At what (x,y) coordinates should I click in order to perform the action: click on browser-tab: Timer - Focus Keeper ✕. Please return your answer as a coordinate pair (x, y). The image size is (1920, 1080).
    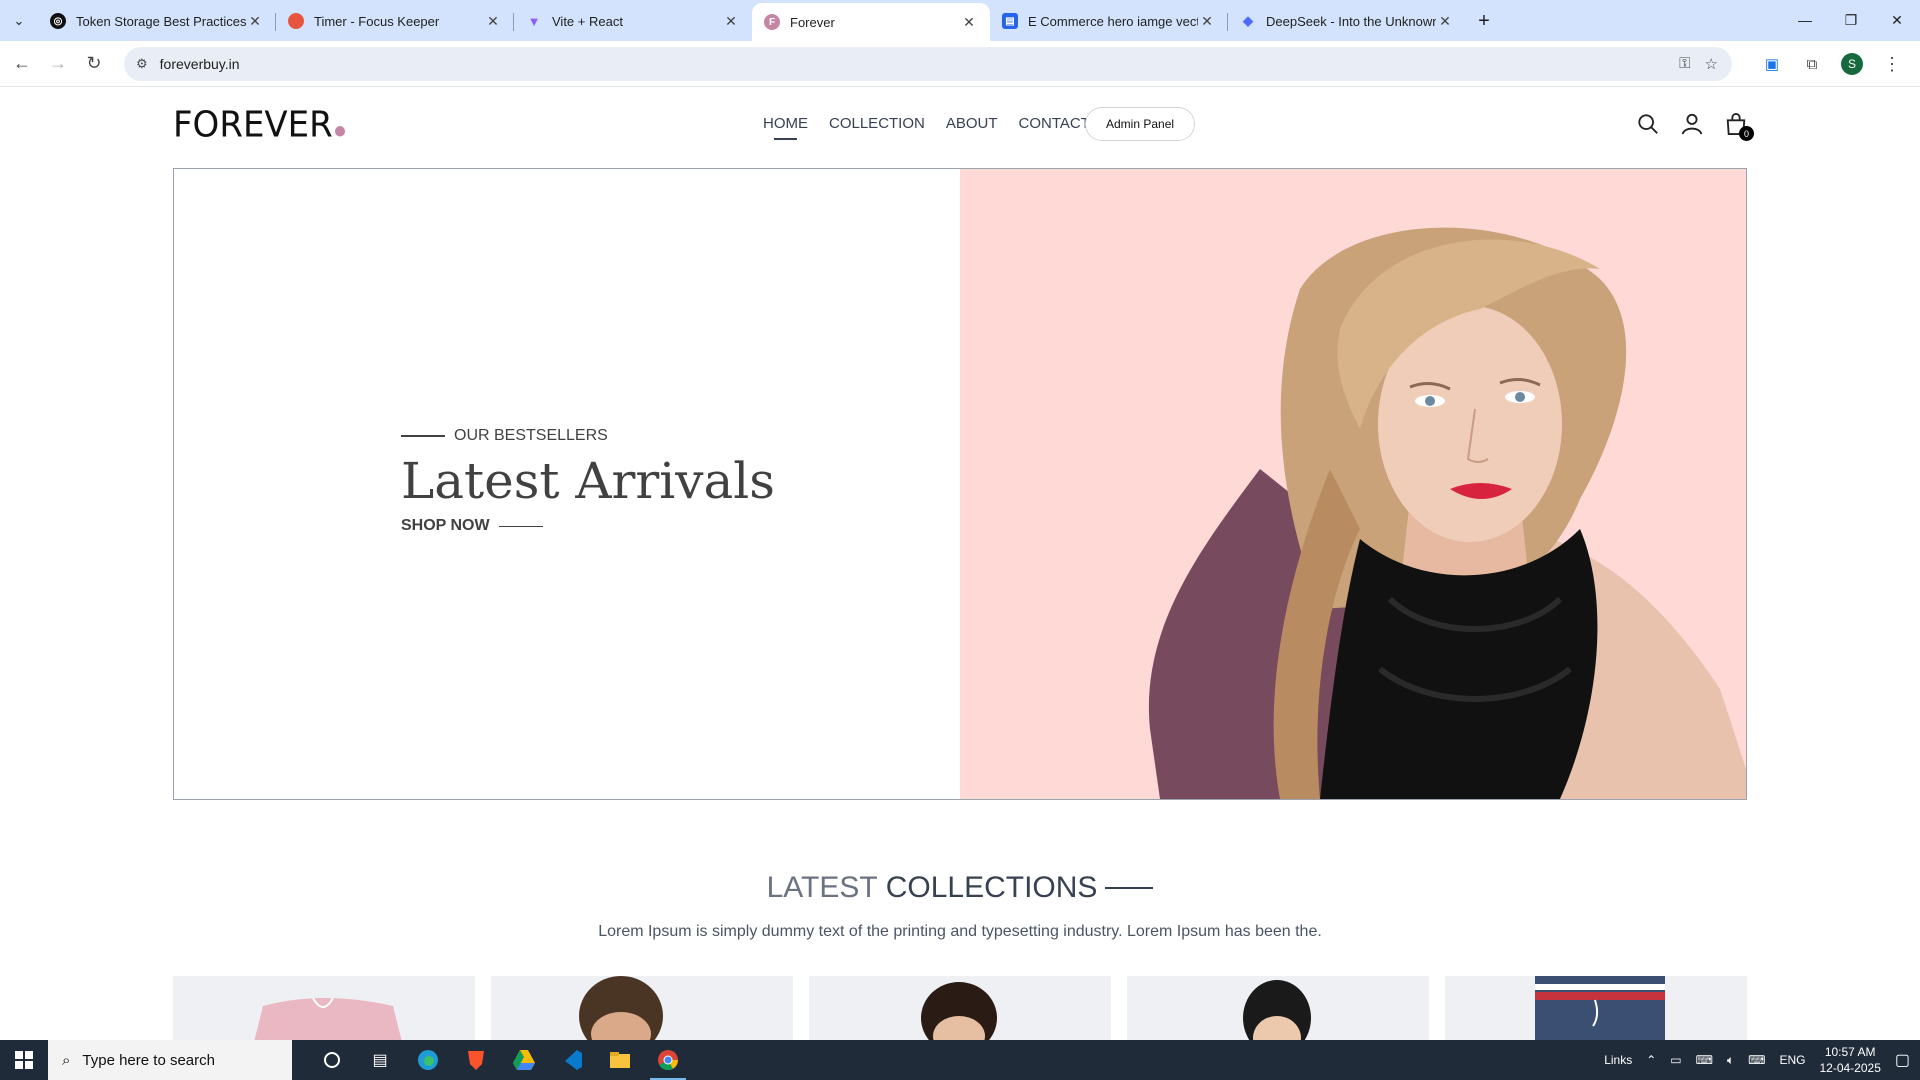
    Looking at the image, I should click on (395, 21).